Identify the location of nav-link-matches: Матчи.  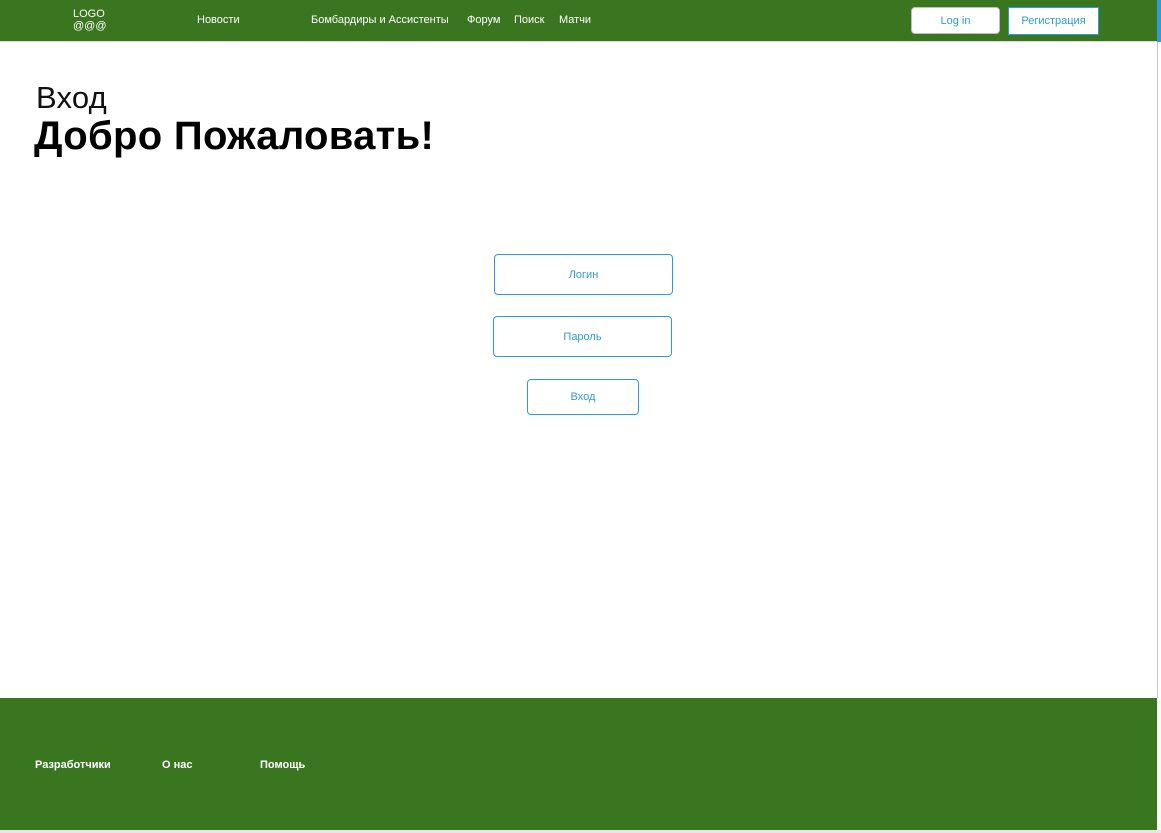
(575, 20).